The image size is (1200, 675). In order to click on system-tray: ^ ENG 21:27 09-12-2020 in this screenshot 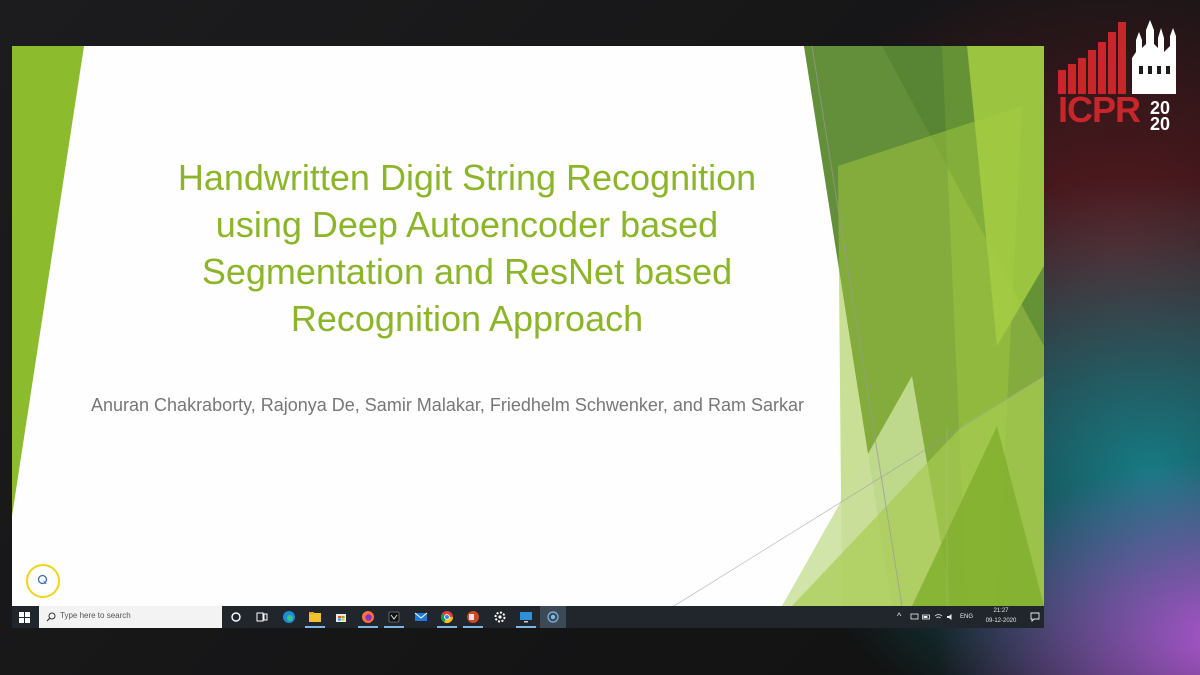, I will do `click(969, 617)`.